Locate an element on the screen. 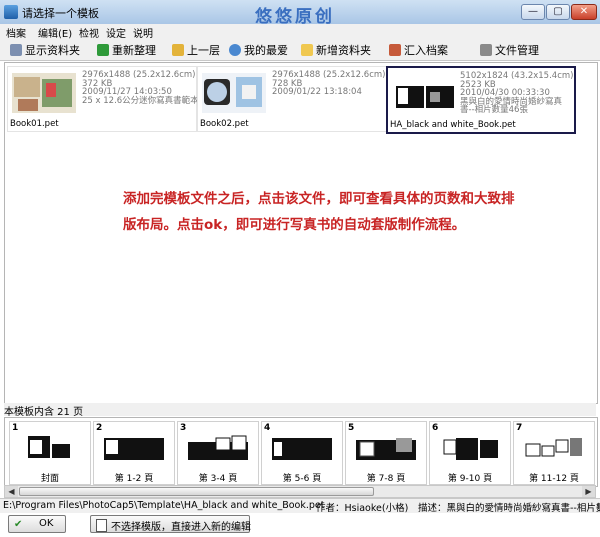 Image resolution: width=600 pixels, height=537 pixels. menu-file: 档案 is located at coordinates (16, 32).